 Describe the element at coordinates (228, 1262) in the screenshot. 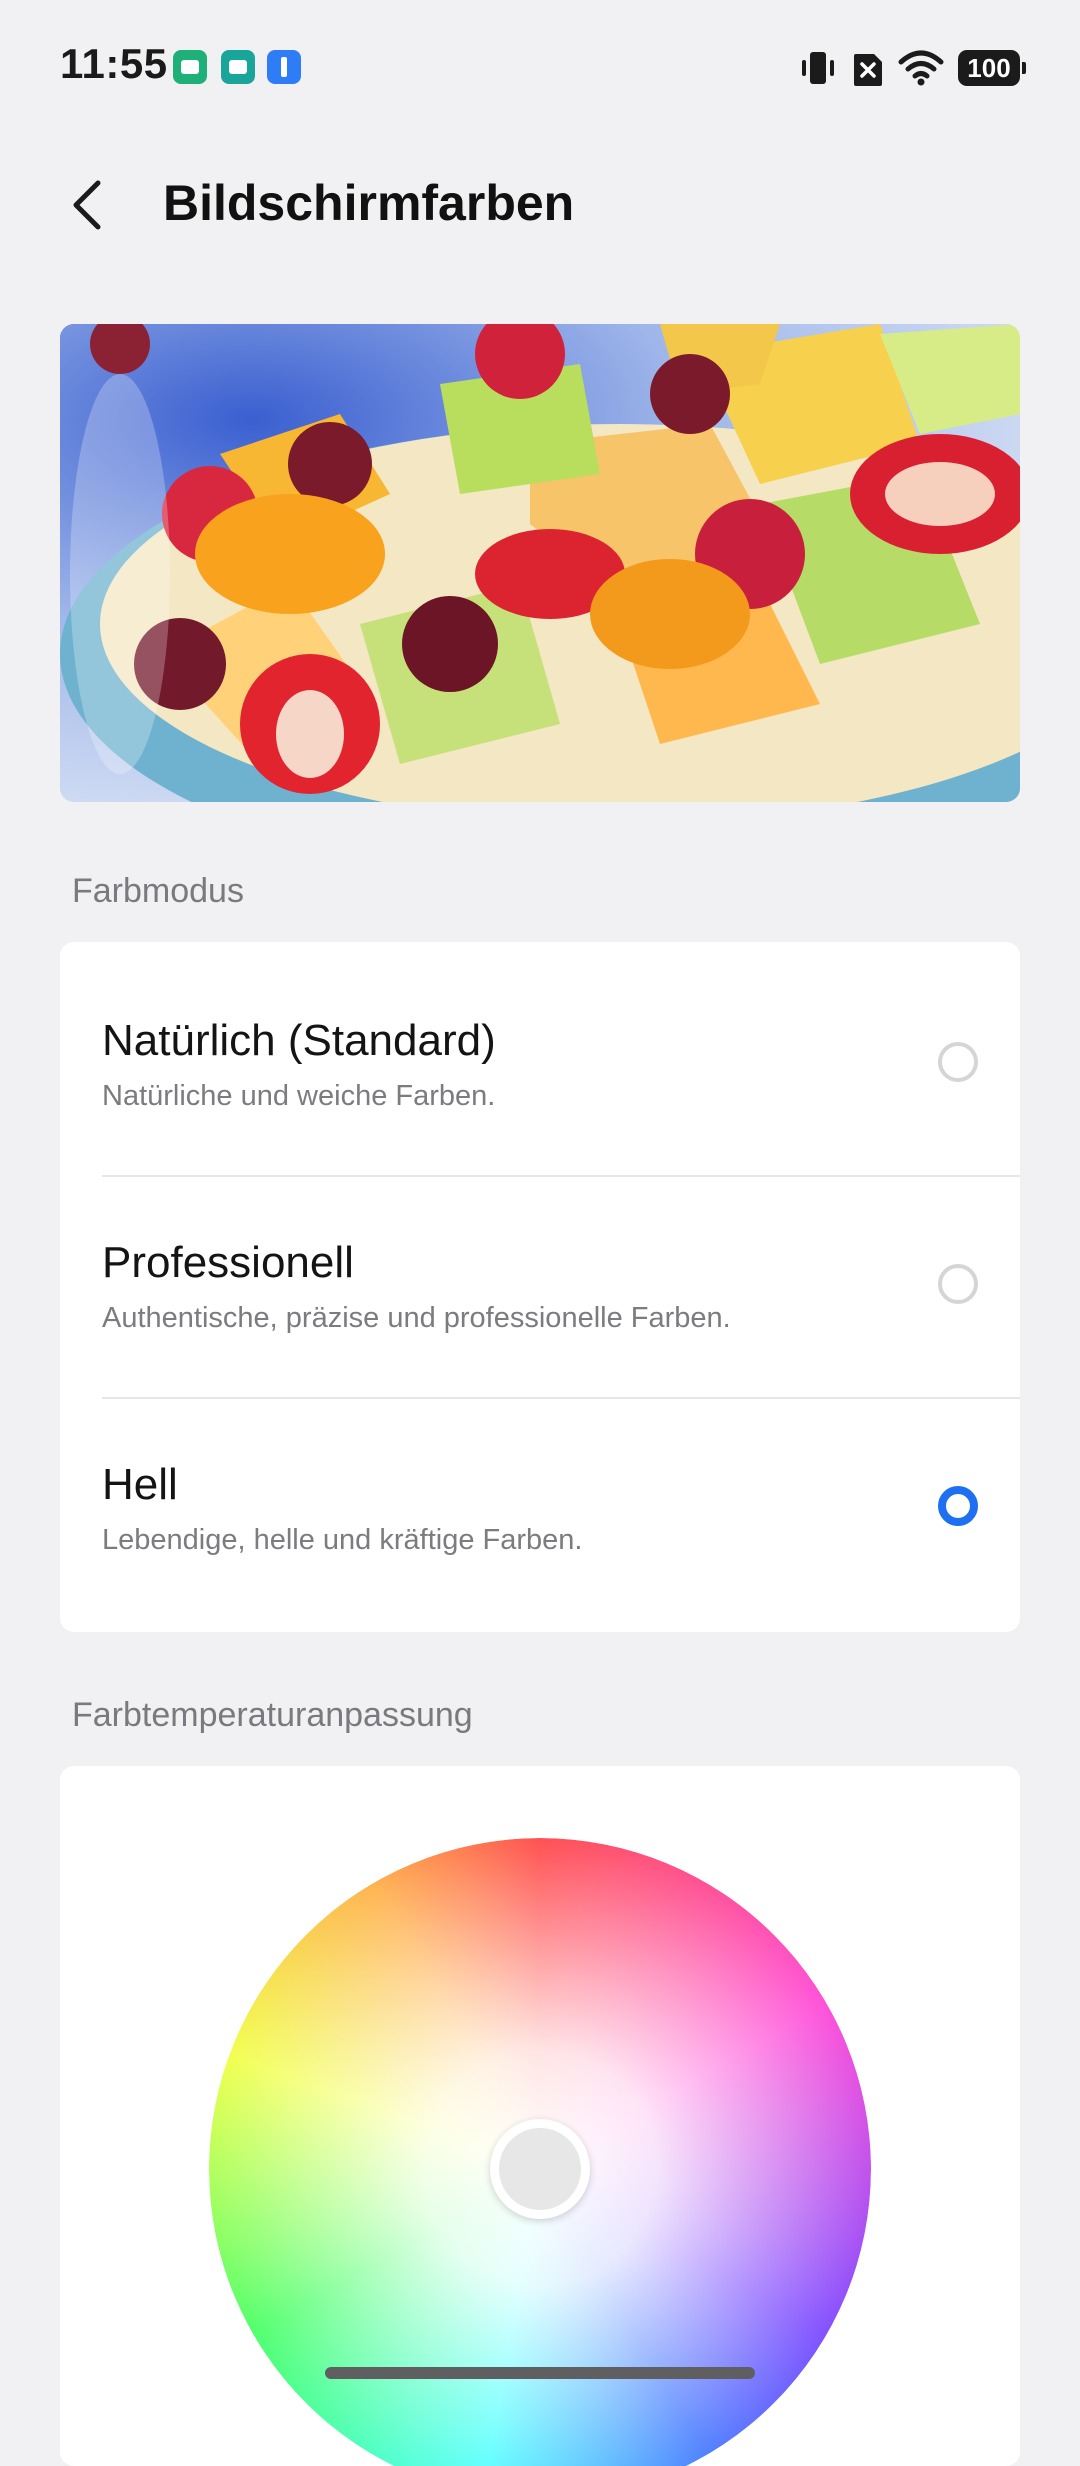

I see `option-title: Professionell` at that location.